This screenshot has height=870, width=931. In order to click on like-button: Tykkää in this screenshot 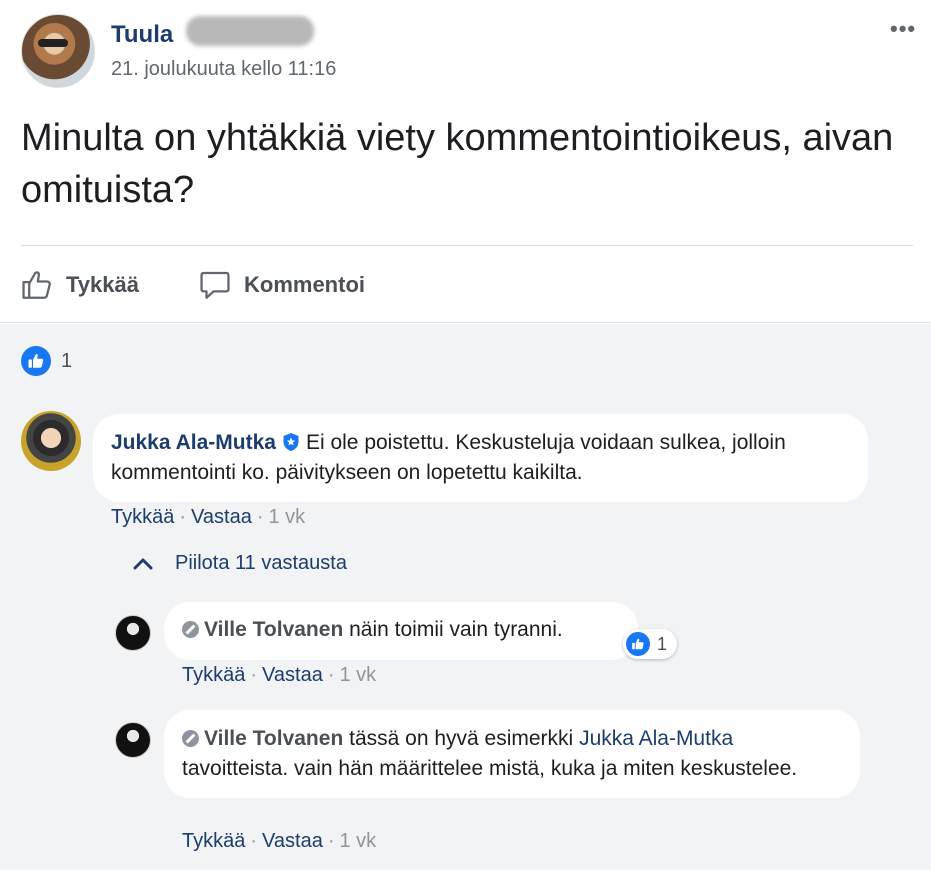, I will do `click(79, 285)`.